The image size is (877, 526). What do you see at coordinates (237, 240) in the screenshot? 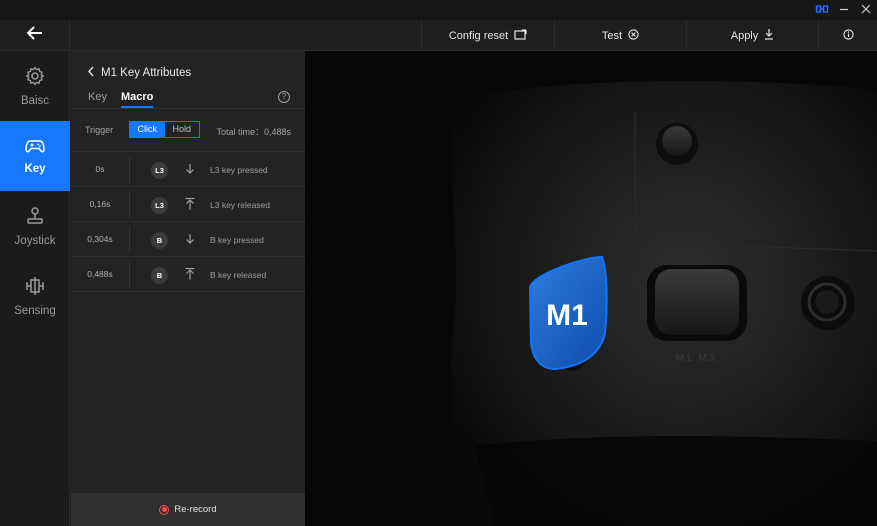
I see `macro-description: B key pressed` at bounding box center [237, 240].